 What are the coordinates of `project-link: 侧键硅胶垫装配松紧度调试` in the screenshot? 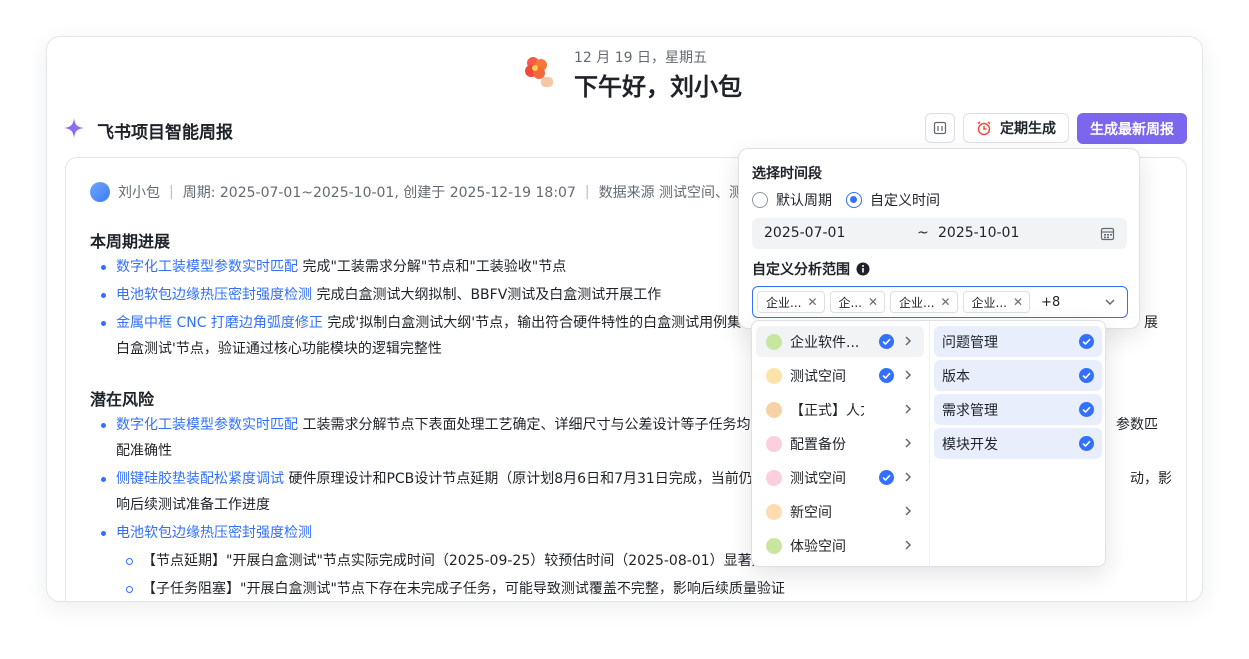 It's located at (200, 479).